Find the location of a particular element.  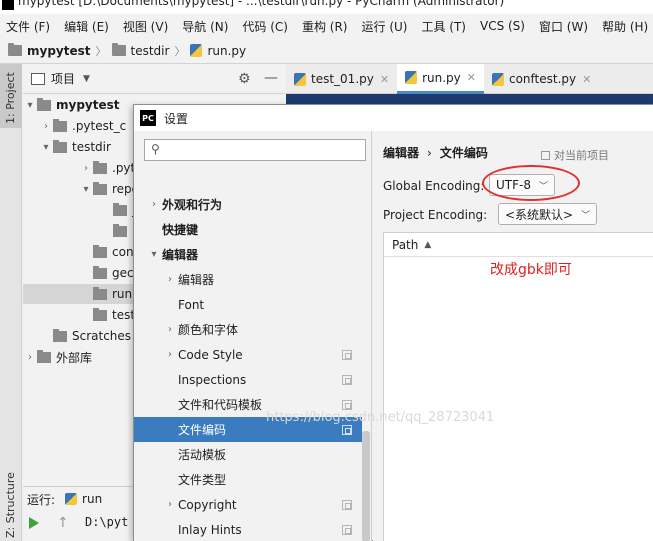

settings-nav-item: Inspections is located at coordinates (248, 379).